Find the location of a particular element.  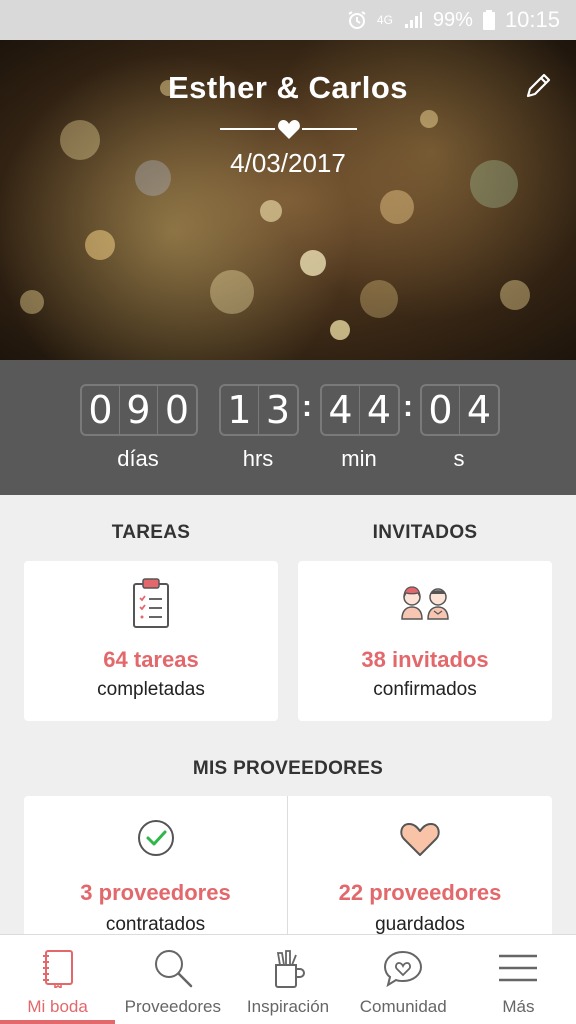

hired-vendors: 3 proveedores contratados is located at coordinates (156, 871).